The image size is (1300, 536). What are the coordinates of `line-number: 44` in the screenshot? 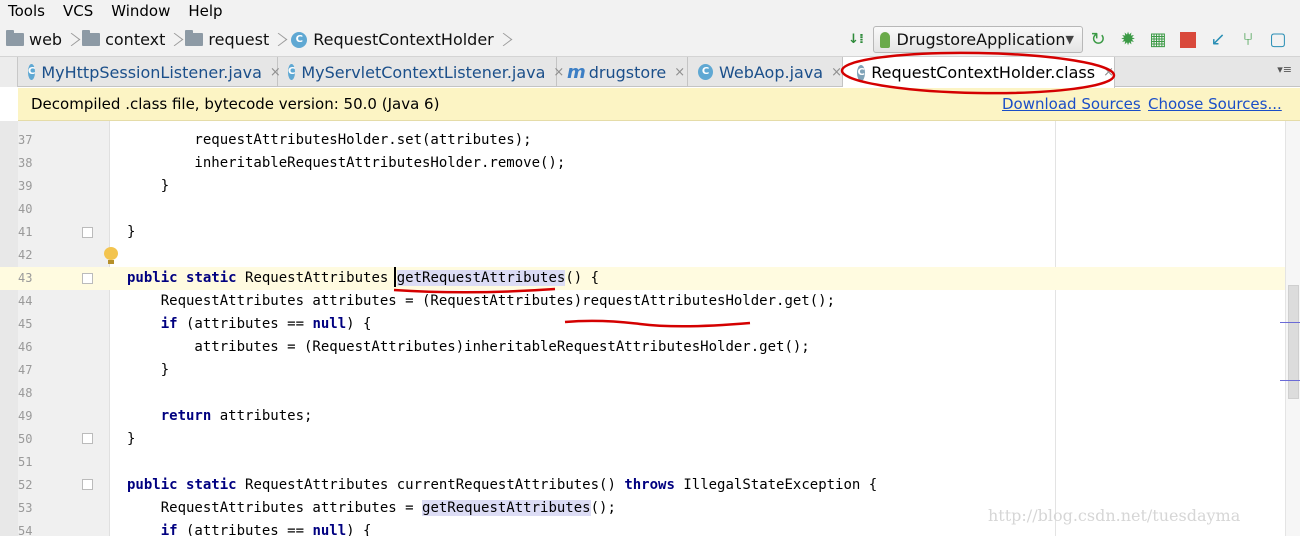 It's located at (25, 301).